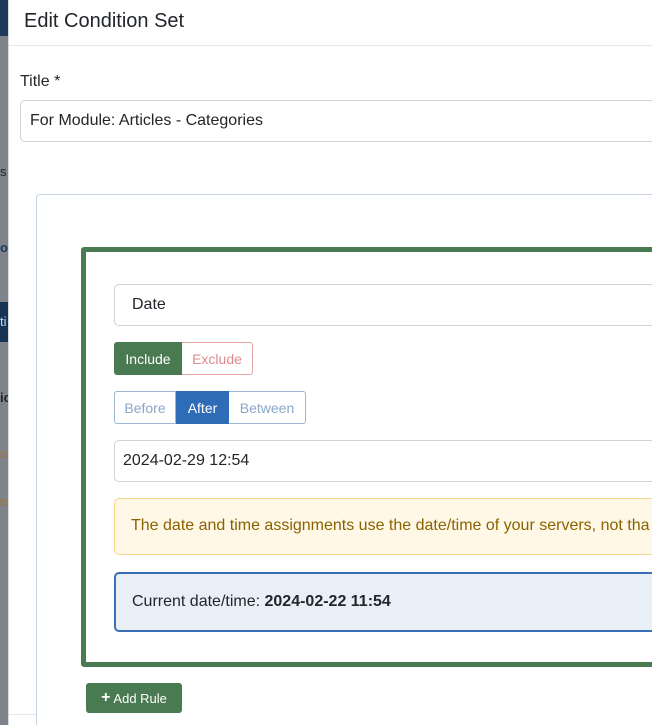 The height and width of the screenshot is (725, 652). I want to click on between-button: Between, so click(267, 407).